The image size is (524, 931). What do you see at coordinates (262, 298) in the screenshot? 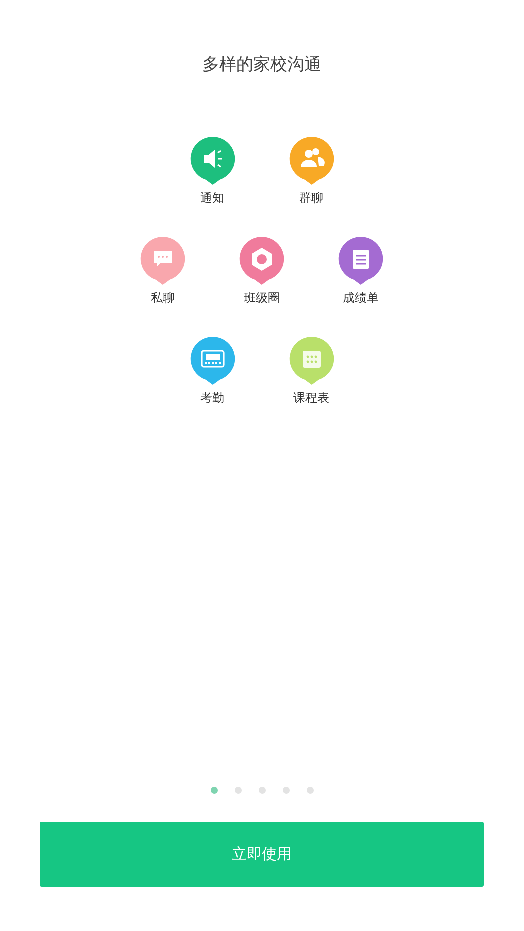
I see `feature-label: 班级圈` at bounding box center [262, 298].